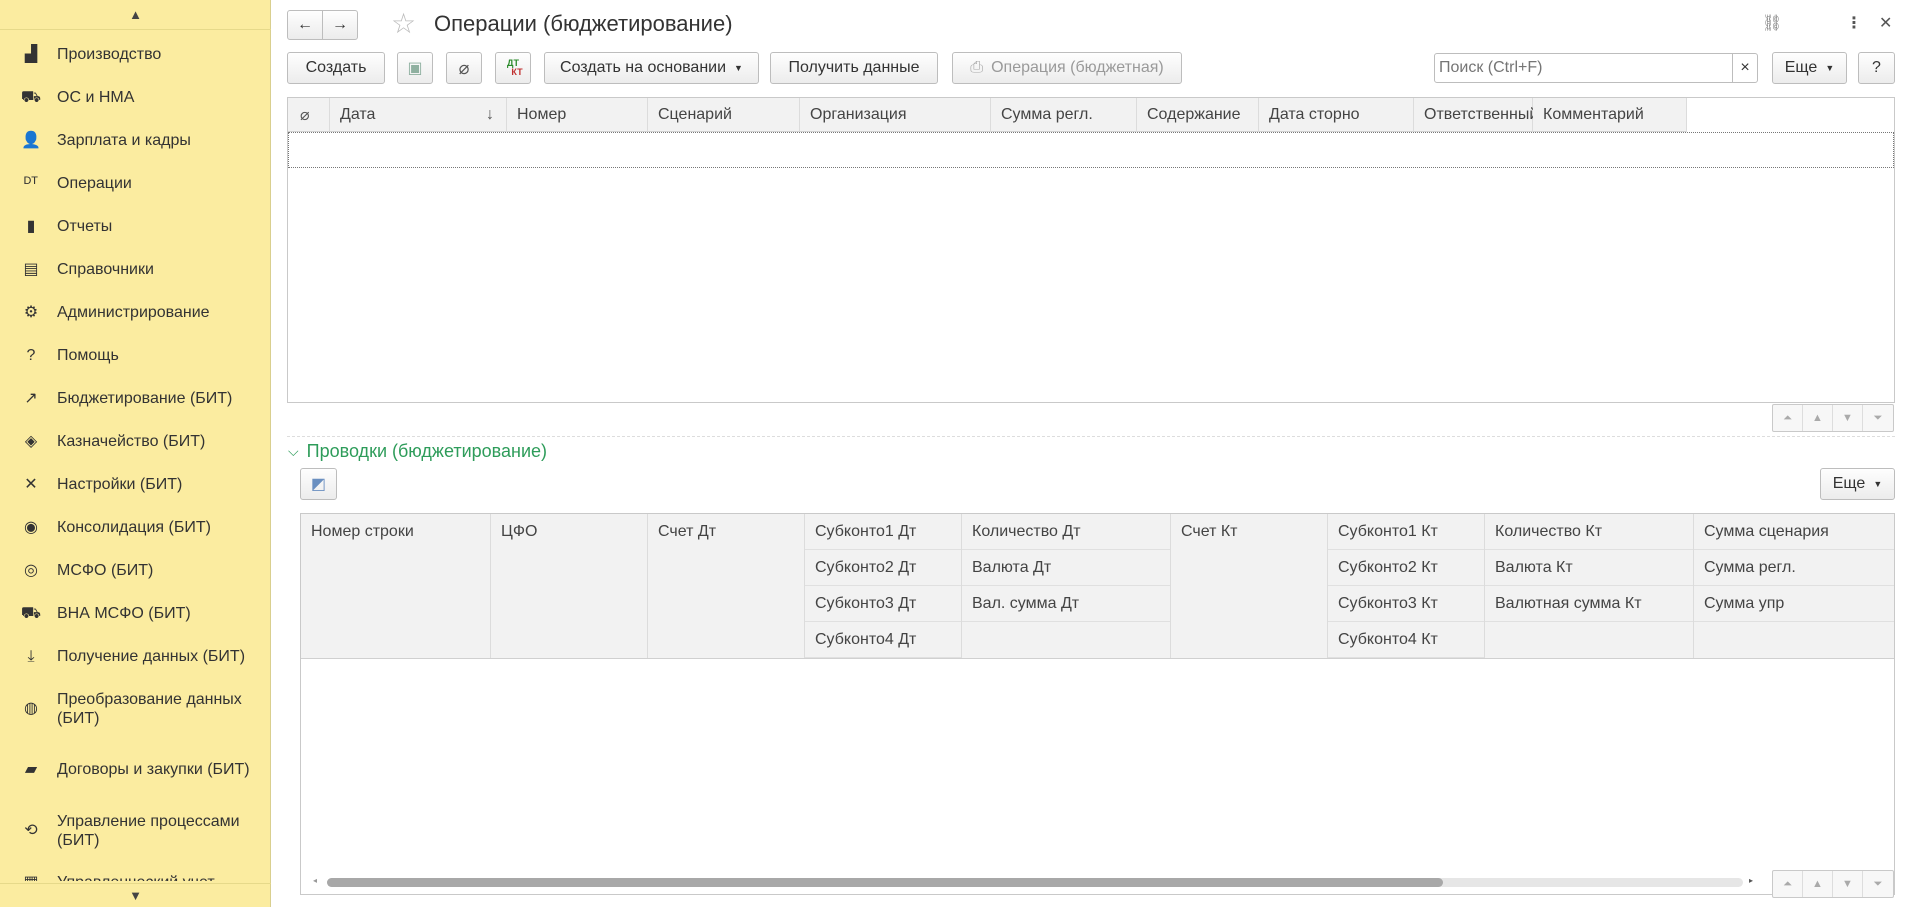 The width and height of the screenshot is (1919, 907). I want to click on sidebar-item-label: ОС и НМА, so click(96, 97).